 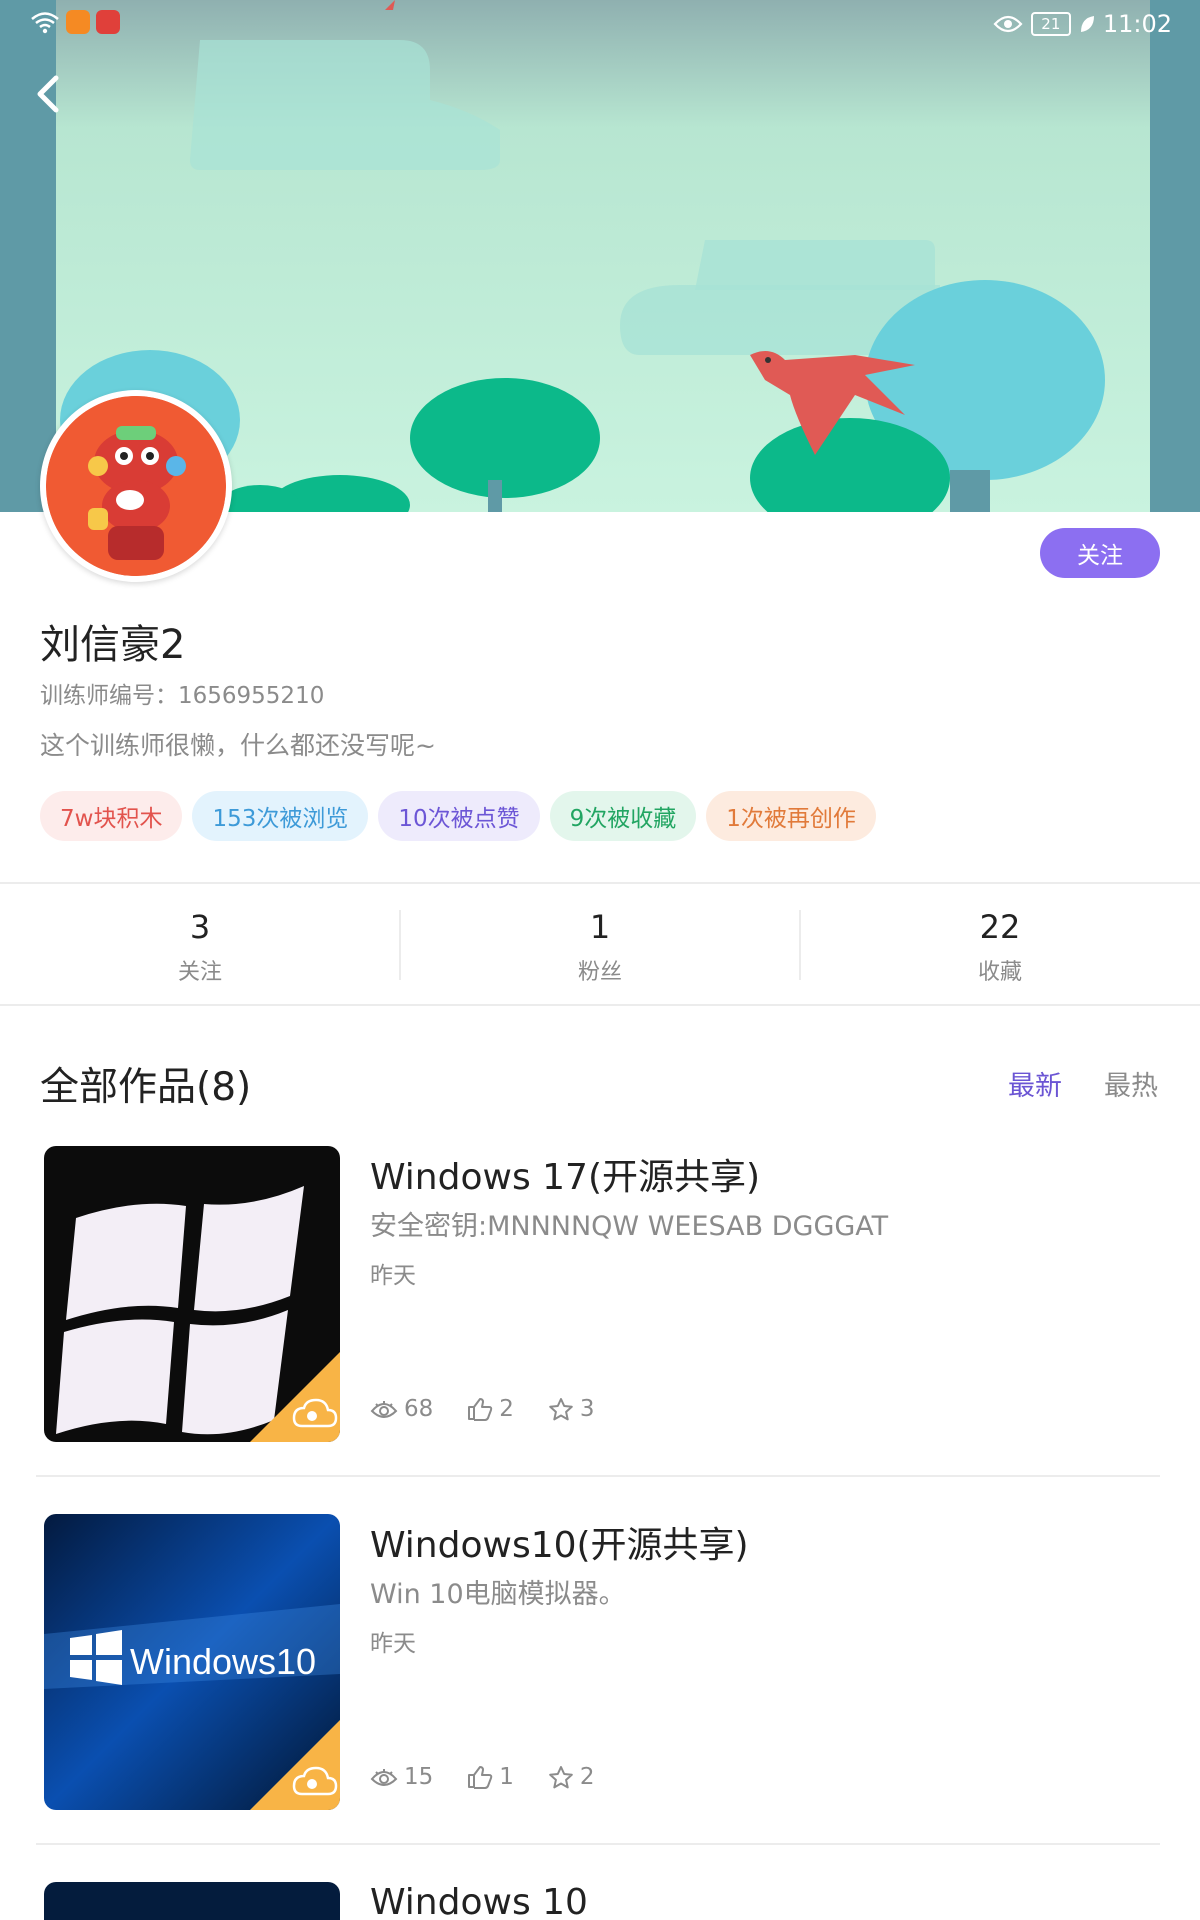 What do you see at coordinates (113, 645) in the screenshot?
I see `user-name: 刘信豪2` at bounding box center [113, 645].